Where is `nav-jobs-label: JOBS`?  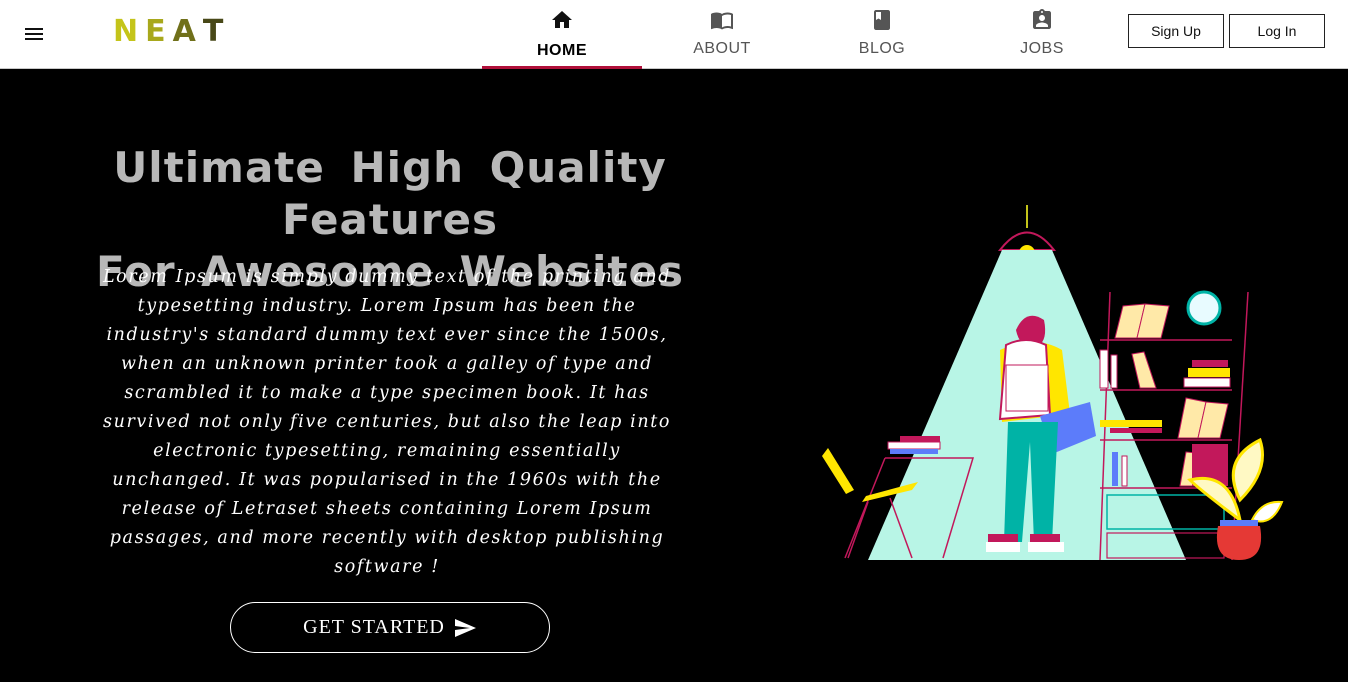
nav-jobs-label: JOBS is located at coordinates (1042, 48).